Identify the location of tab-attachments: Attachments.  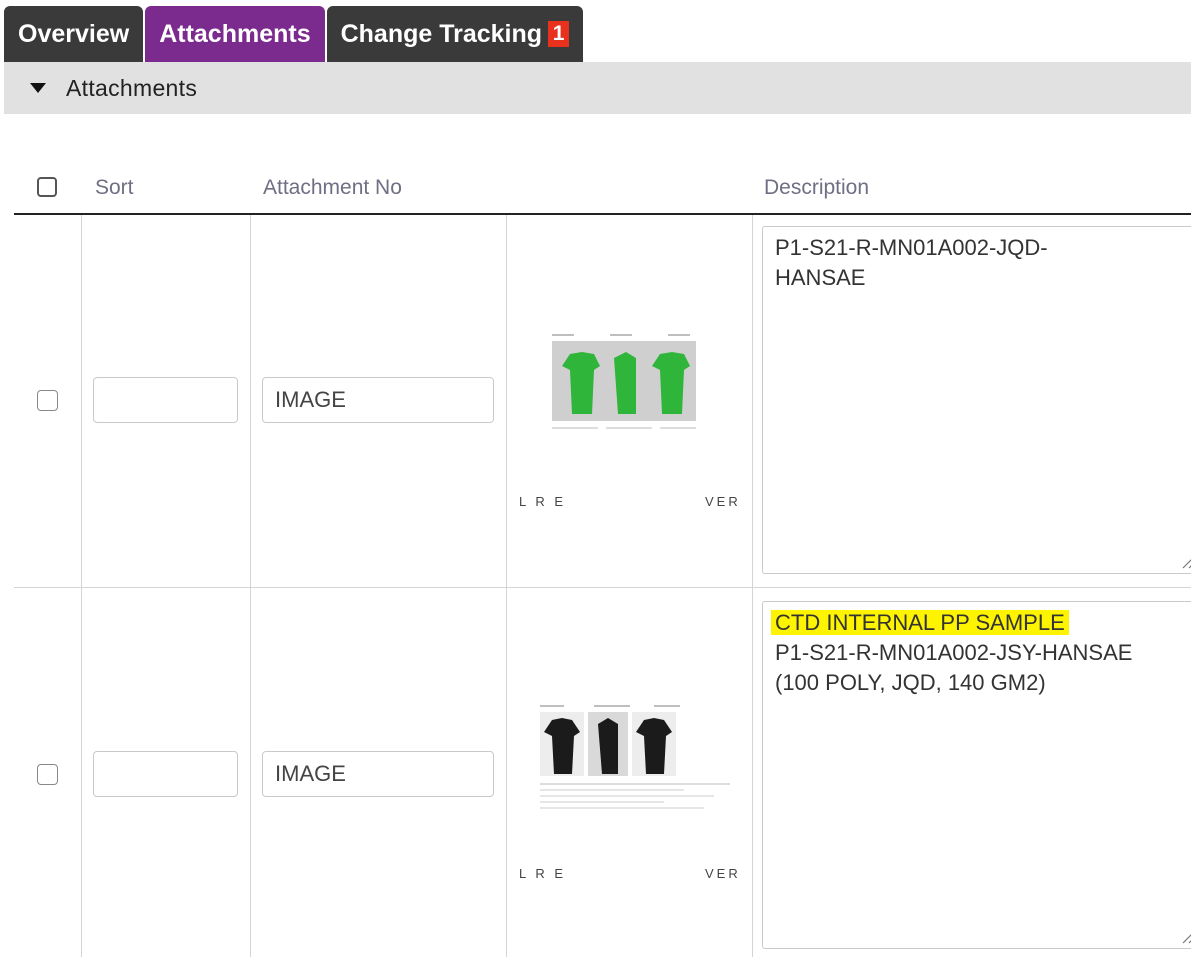
(235, 34).